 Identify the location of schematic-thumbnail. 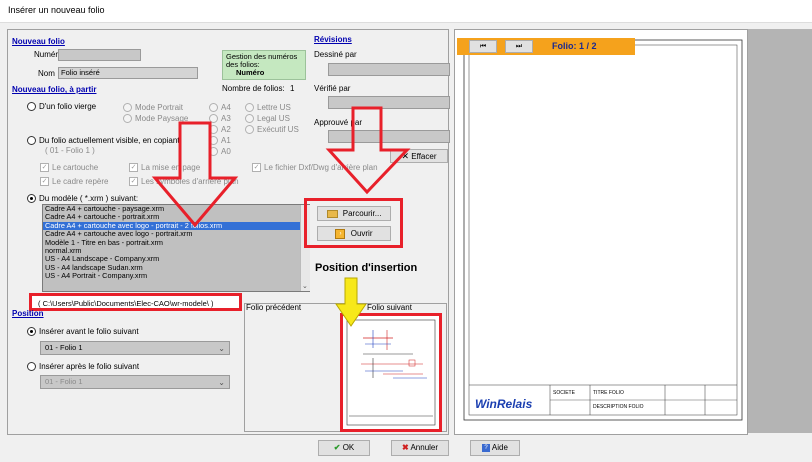
(391, 372).